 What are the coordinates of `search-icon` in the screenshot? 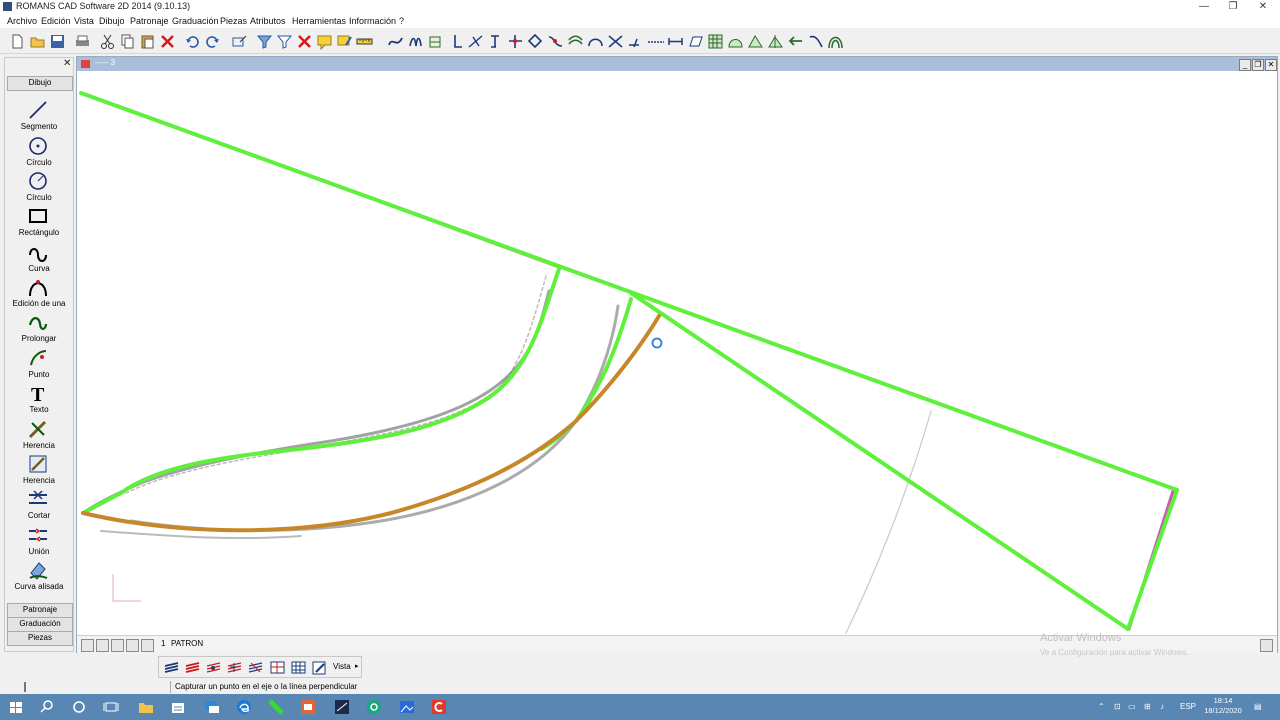 It's located at (47, 707).